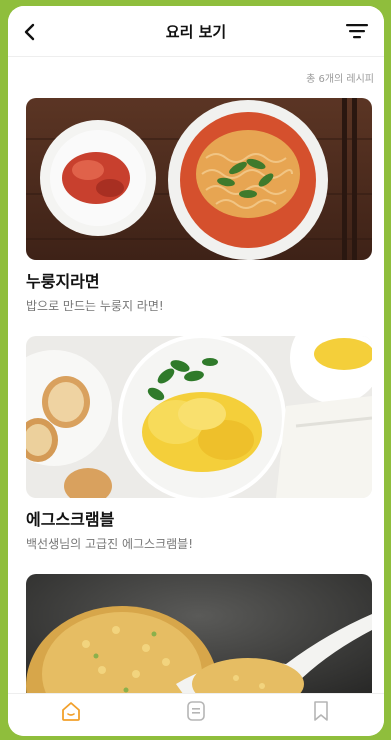 The image size is (391, 740). I want to click on tab-home, so click(71, 715).